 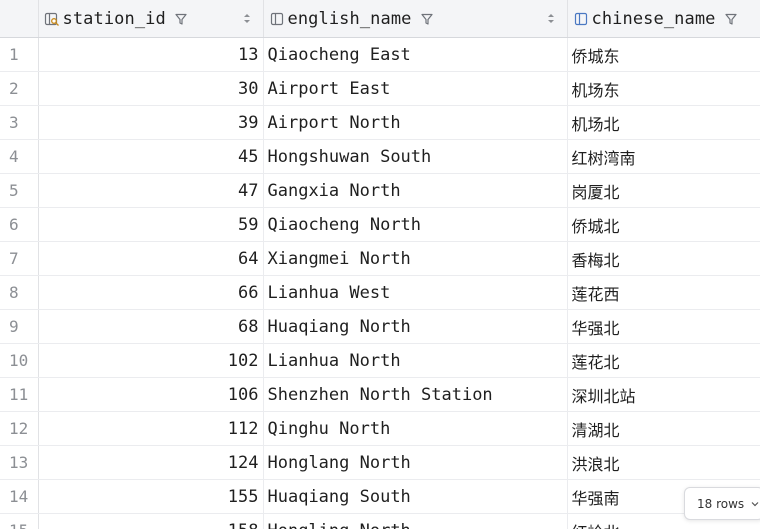 I want to click on row-count-dropdown: 18 rows, so click(x=722, y=503).